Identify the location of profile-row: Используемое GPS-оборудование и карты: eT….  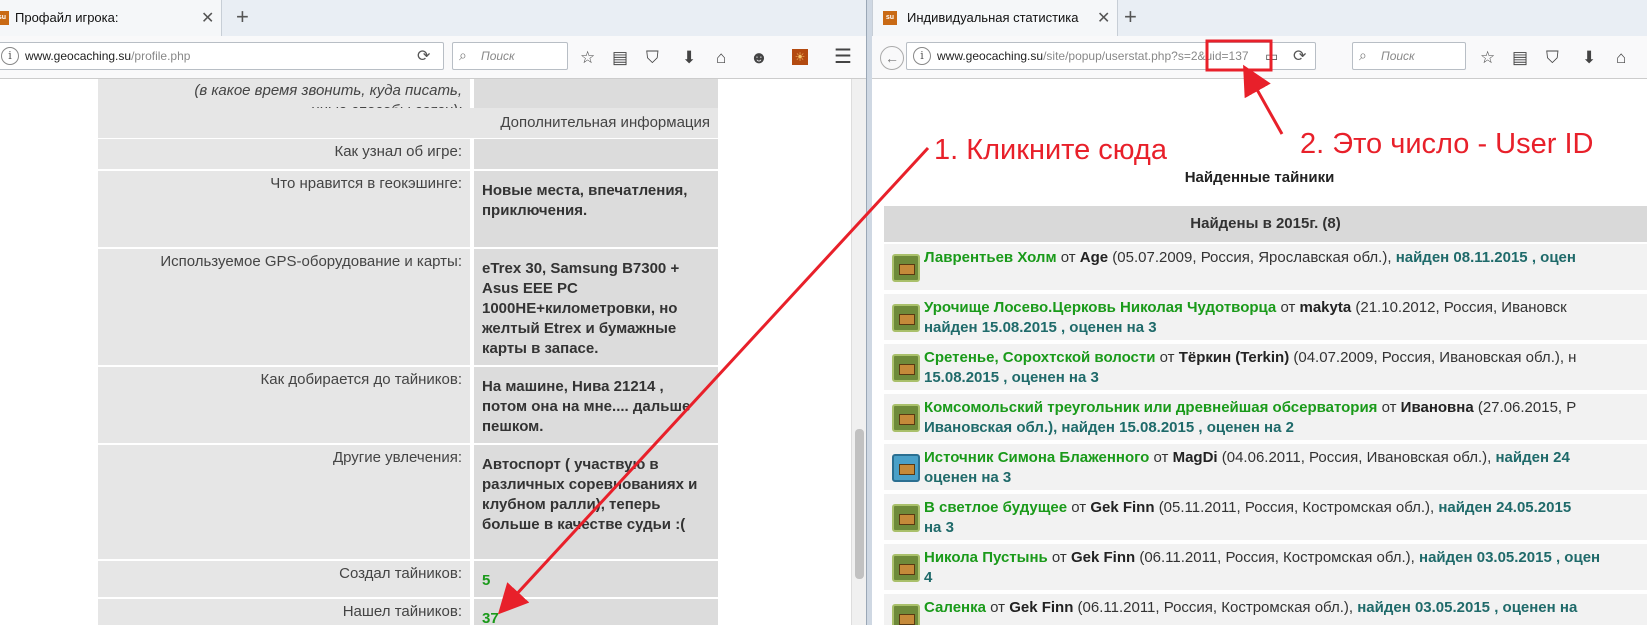
(408, 307).